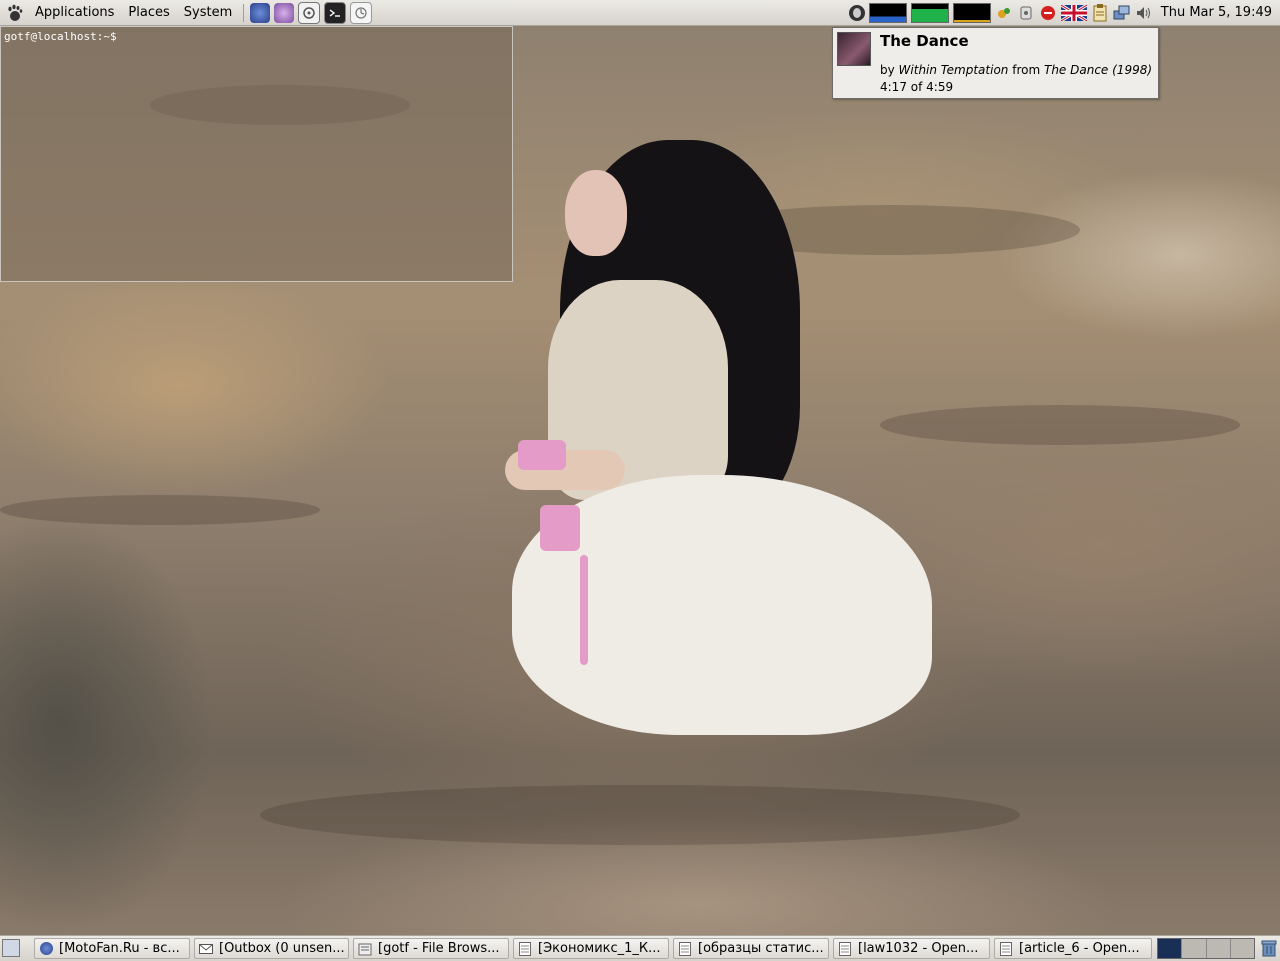  I want to click on terminal-window: gotf@localhost:~$, so click(256, 154).